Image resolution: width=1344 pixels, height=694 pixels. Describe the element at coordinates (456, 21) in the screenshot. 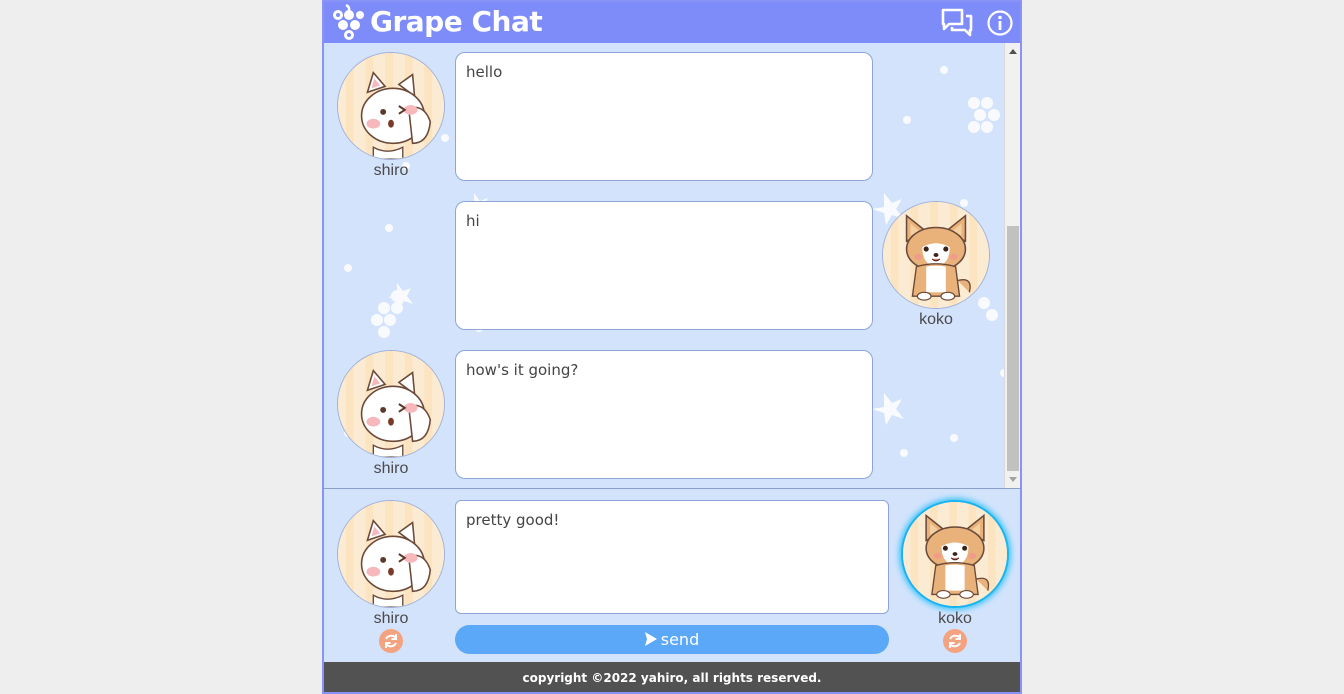

I see `app-title: Grape Chat` at that location.